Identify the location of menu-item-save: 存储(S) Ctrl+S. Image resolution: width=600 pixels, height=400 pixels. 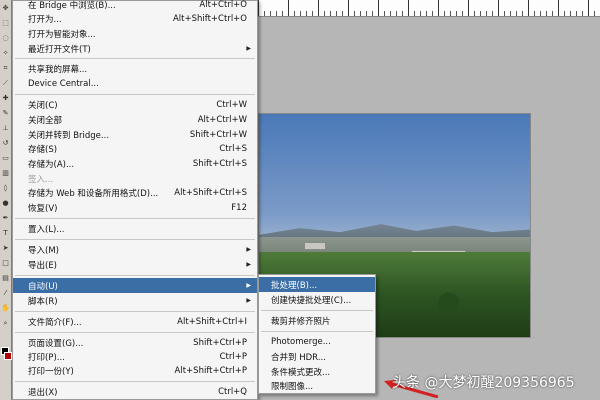
(135, 148).